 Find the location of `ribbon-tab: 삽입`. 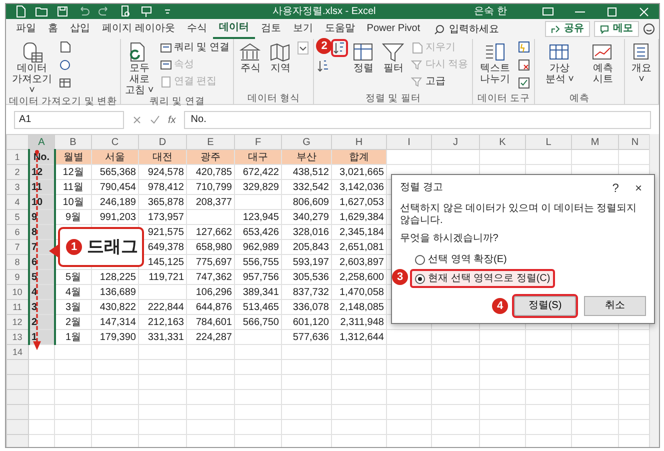

ribbon-tab: 삽입 is located at coordinates (80, 29).